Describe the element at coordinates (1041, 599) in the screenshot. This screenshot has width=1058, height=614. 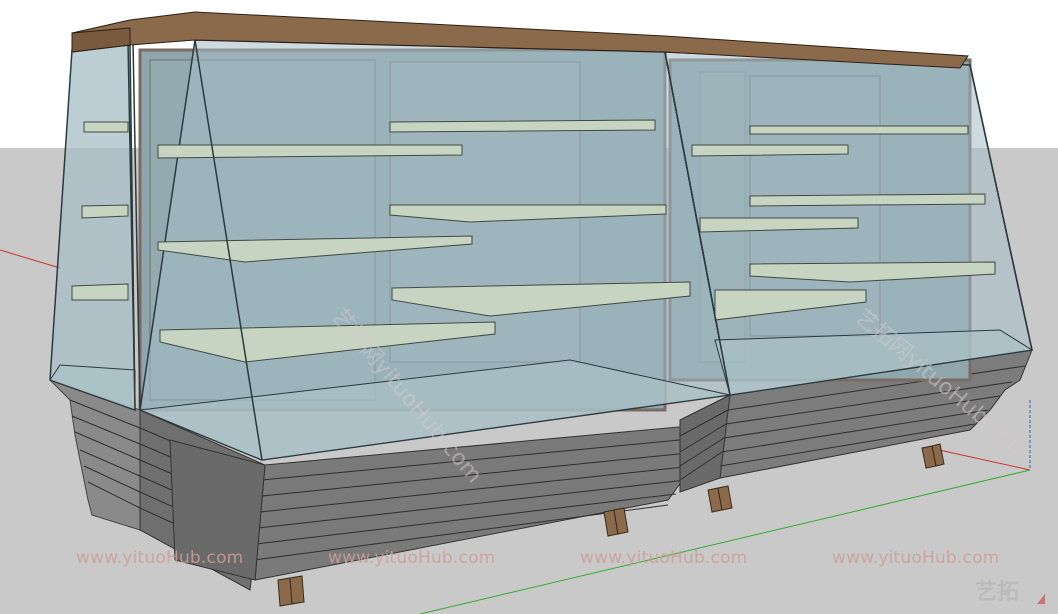
I see `logo-mark-icon` at that location.